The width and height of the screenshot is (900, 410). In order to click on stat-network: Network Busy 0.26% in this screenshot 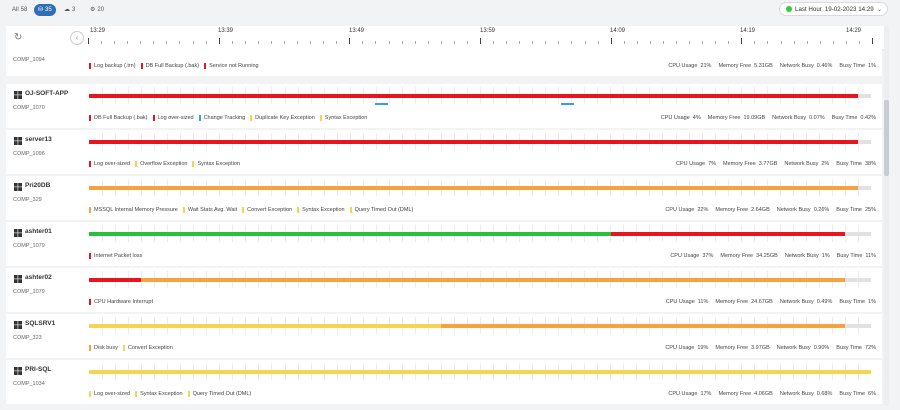, I will do `click(803, 210)`.